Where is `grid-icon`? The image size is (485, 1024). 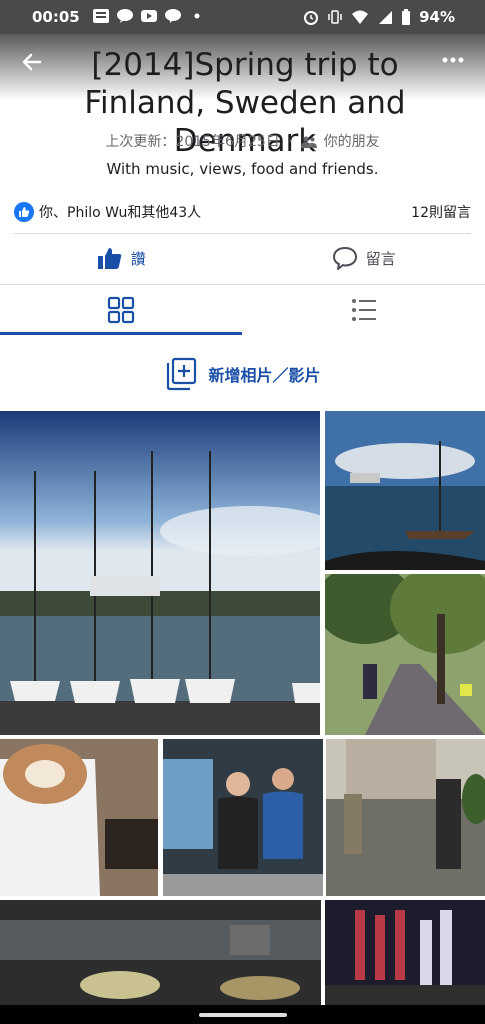 grid-icon is located at coordinates (121, 310).